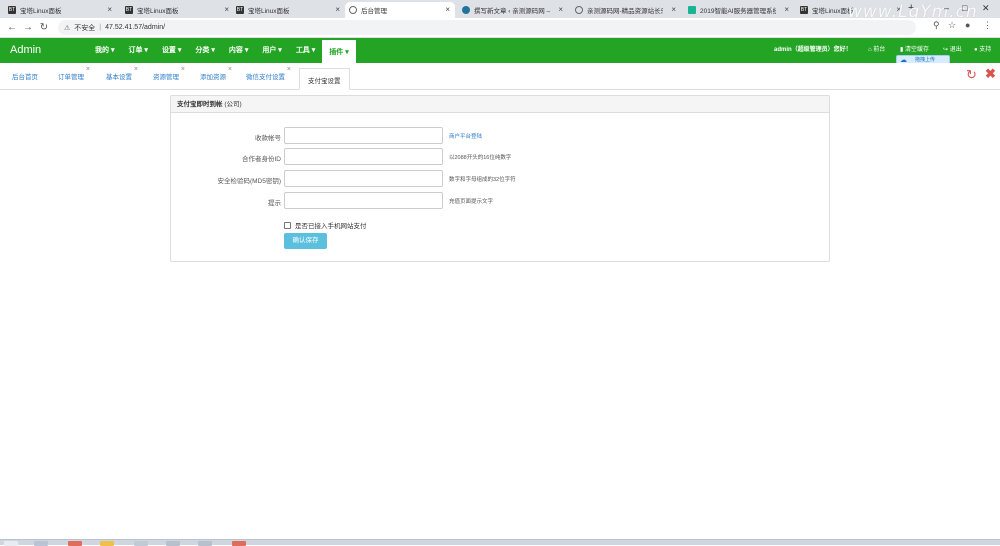  What do you see at coordinates (363, 135) in the screenshot?
I see `account-input` at bounding box center [363, 135].